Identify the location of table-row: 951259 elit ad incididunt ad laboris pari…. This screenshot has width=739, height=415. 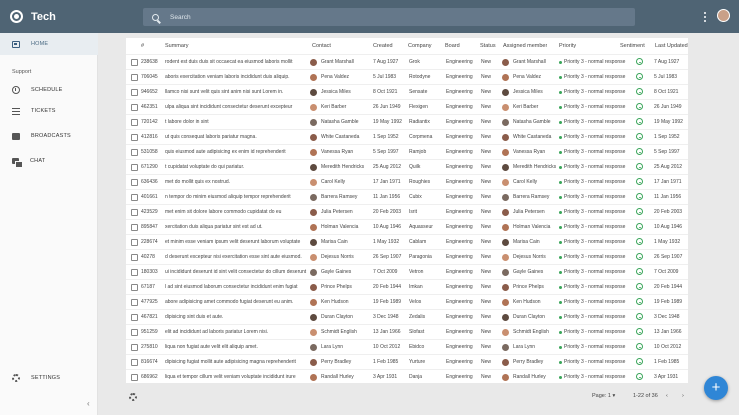
(407, 331).